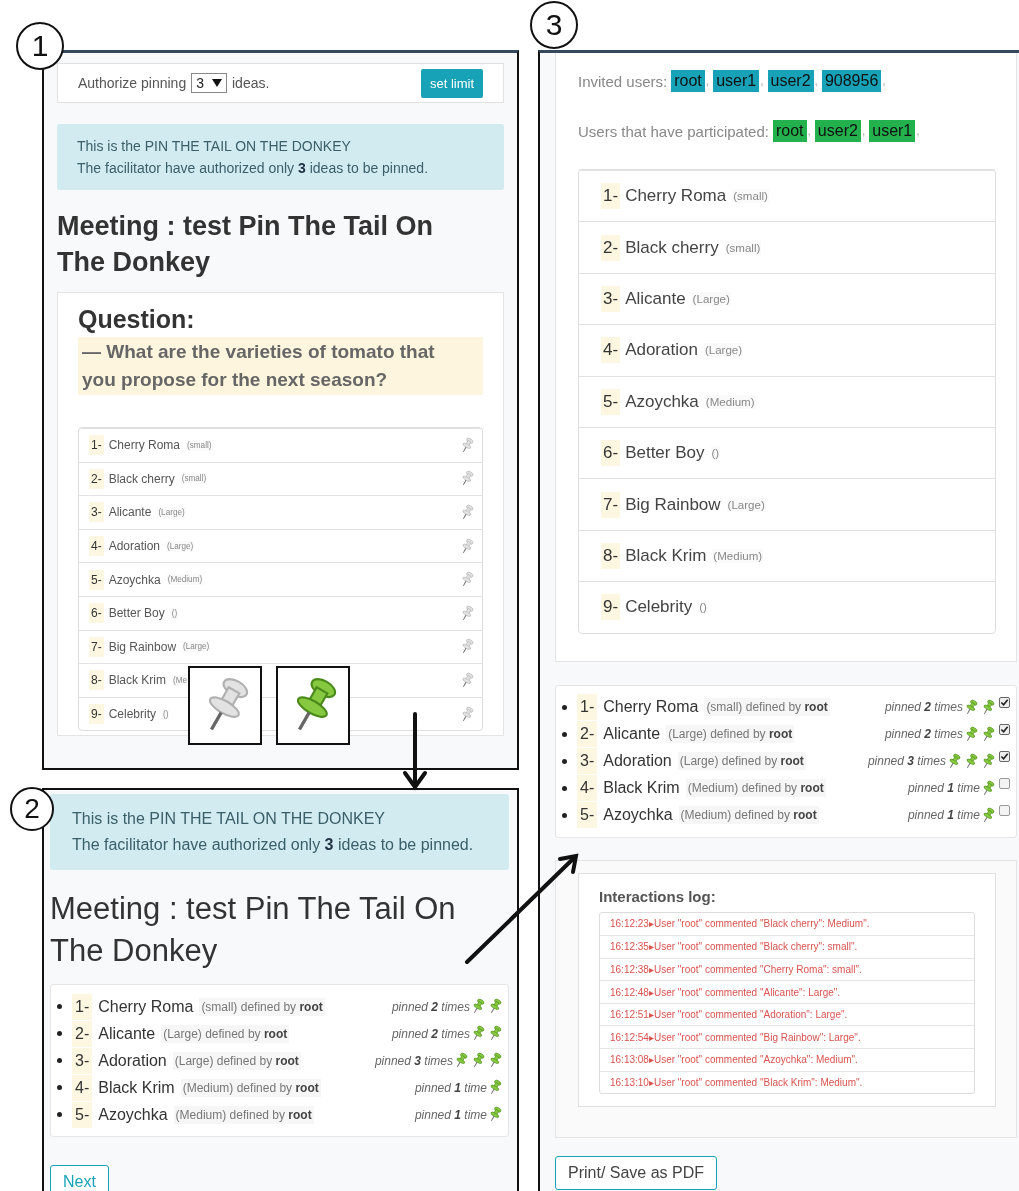 The image size is (1019, 1191). I want to click on select-field: 3, so click(209, 83).